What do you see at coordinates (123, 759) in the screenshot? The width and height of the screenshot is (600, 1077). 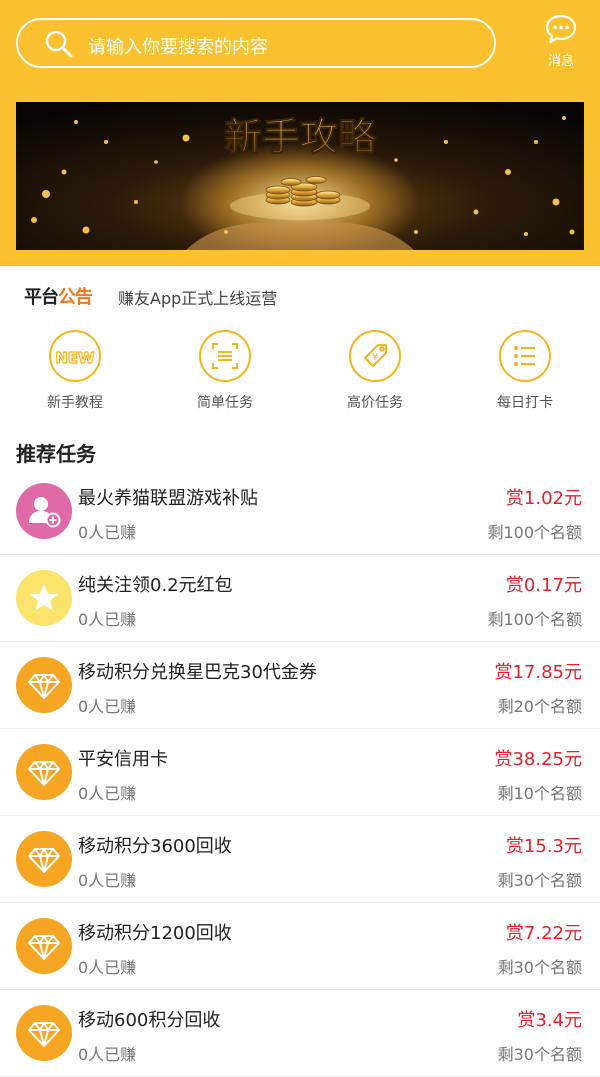 I see `task-title: 平安信用卡` at bounding box center [123, 759].